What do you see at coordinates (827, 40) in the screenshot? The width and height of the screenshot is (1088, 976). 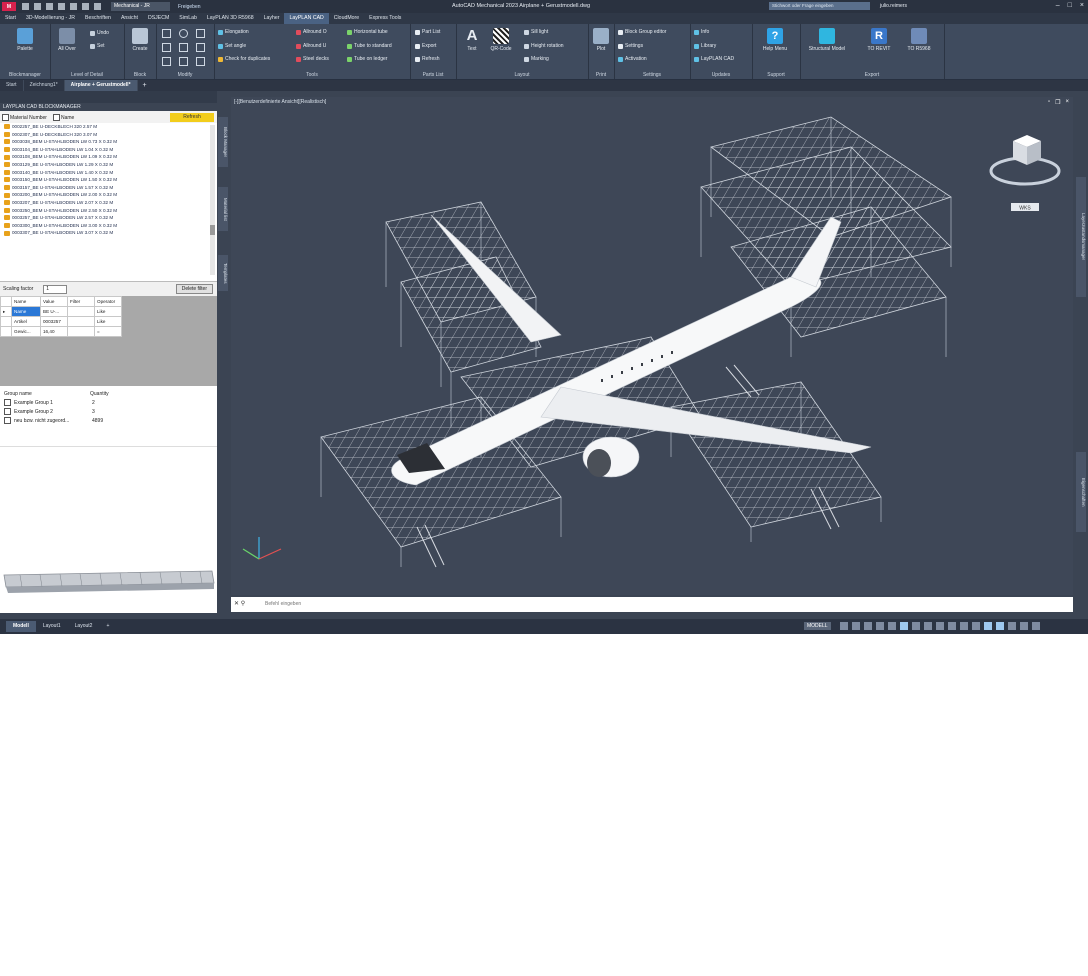 I see `structural-model-button: Structural Model` at bounding box center [827, 40].